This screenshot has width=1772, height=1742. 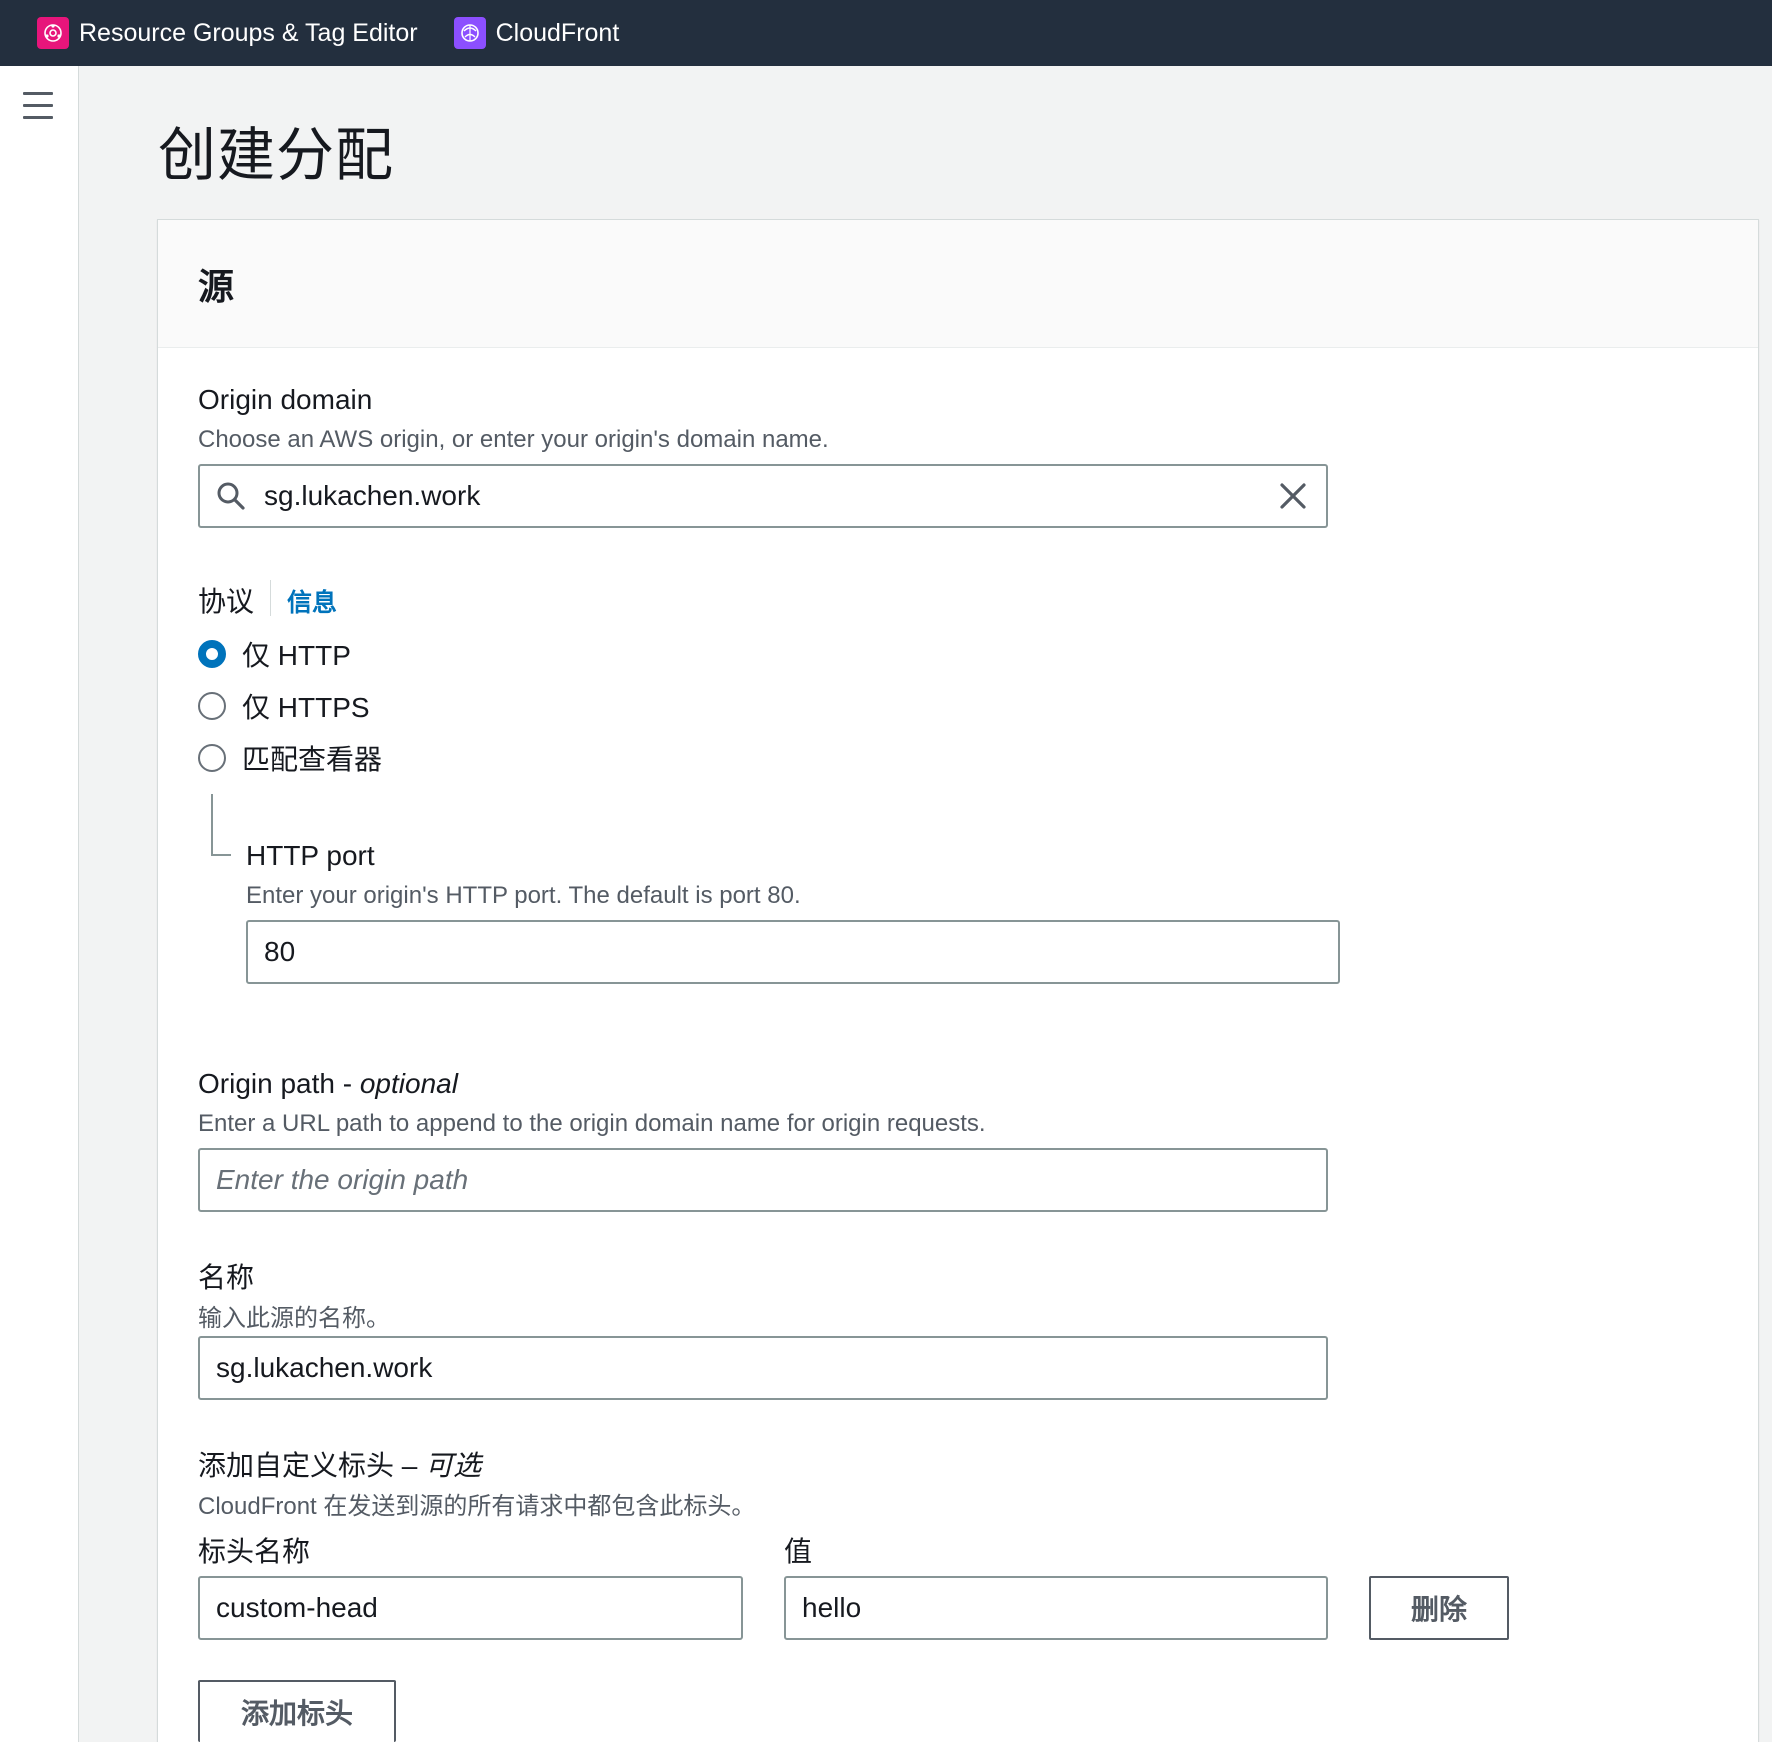 What do you see at coordinates (763, 1368) in the screenshot?
I see `name-input: sg.lukachen.work` at bounding box center [763, 1368].